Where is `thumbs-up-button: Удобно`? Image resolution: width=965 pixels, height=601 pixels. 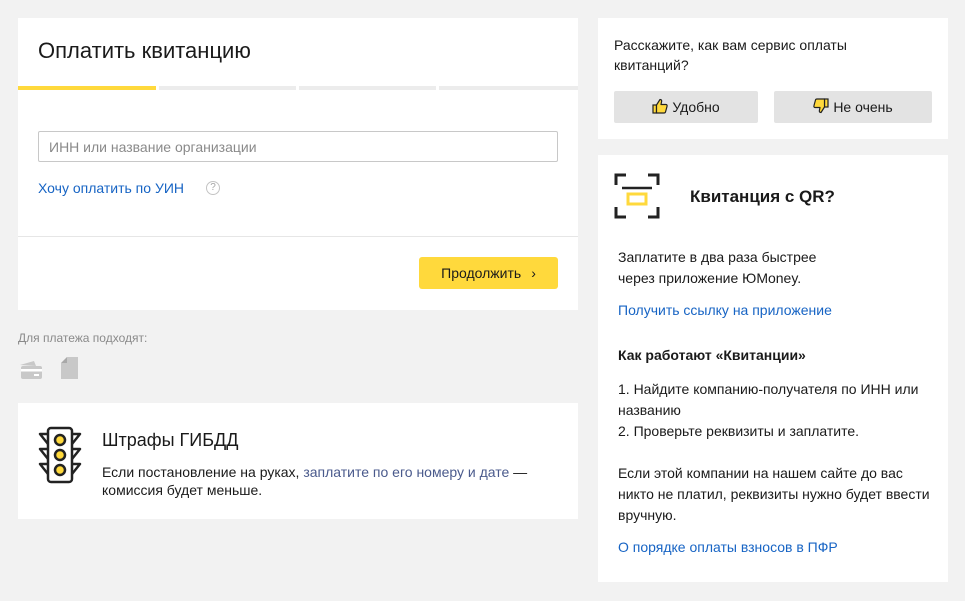
thumbs-up-button: Удобно is located at coordinates (686, 107).